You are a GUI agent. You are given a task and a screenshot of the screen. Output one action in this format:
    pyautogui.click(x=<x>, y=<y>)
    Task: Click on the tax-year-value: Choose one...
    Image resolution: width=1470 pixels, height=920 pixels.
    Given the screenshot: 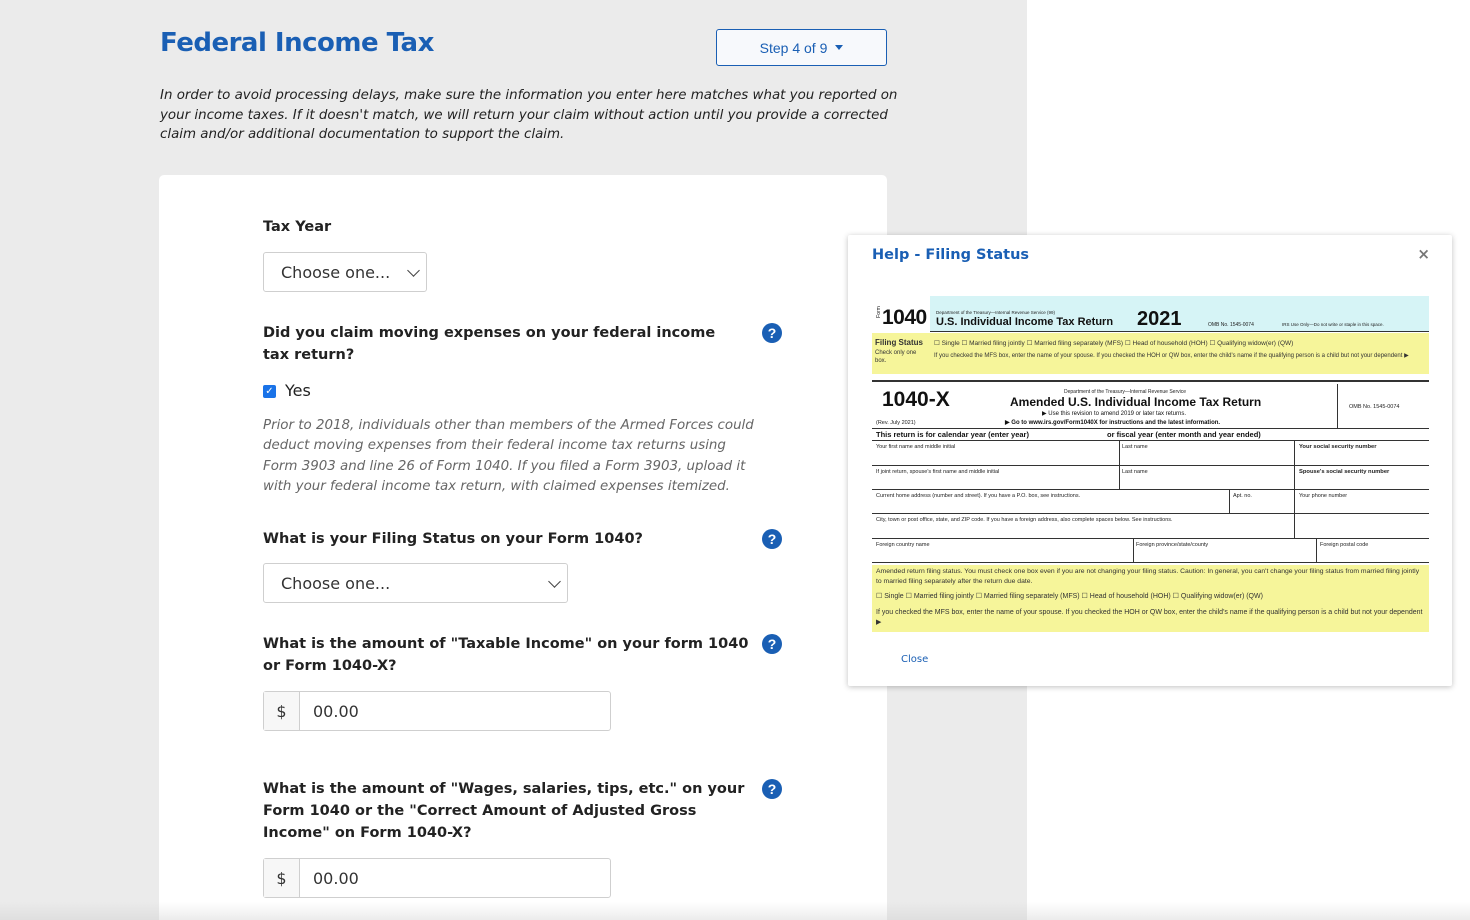 What is the action you would take?
    pyautogui.click(x=336, y=272)
    